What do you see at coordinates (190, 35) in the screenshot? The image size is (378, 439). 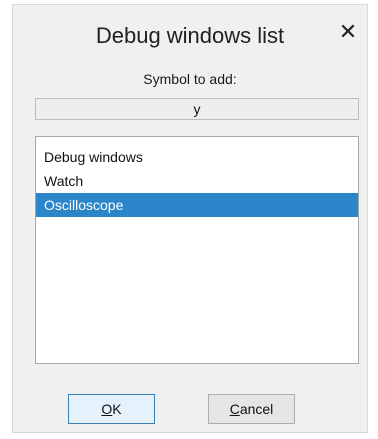 I see `dialog-title: Debug windows list` at bounding box center [190, 35].